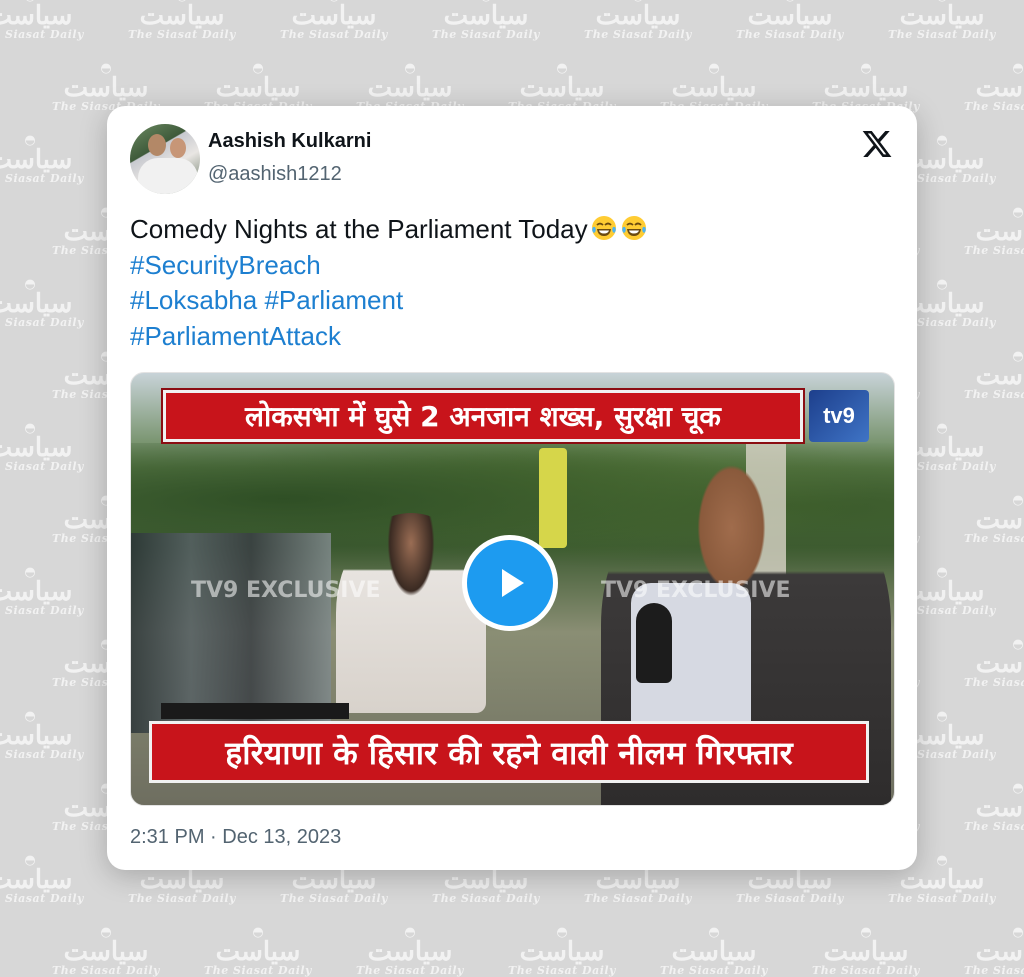 Image resolution: width=1024 pixels, height=977 pixels. What do you see at coordinates (289, 141) in the screenshot?
I see `author-name: Aashish Kulkarni` at bounding box center [289, 141].